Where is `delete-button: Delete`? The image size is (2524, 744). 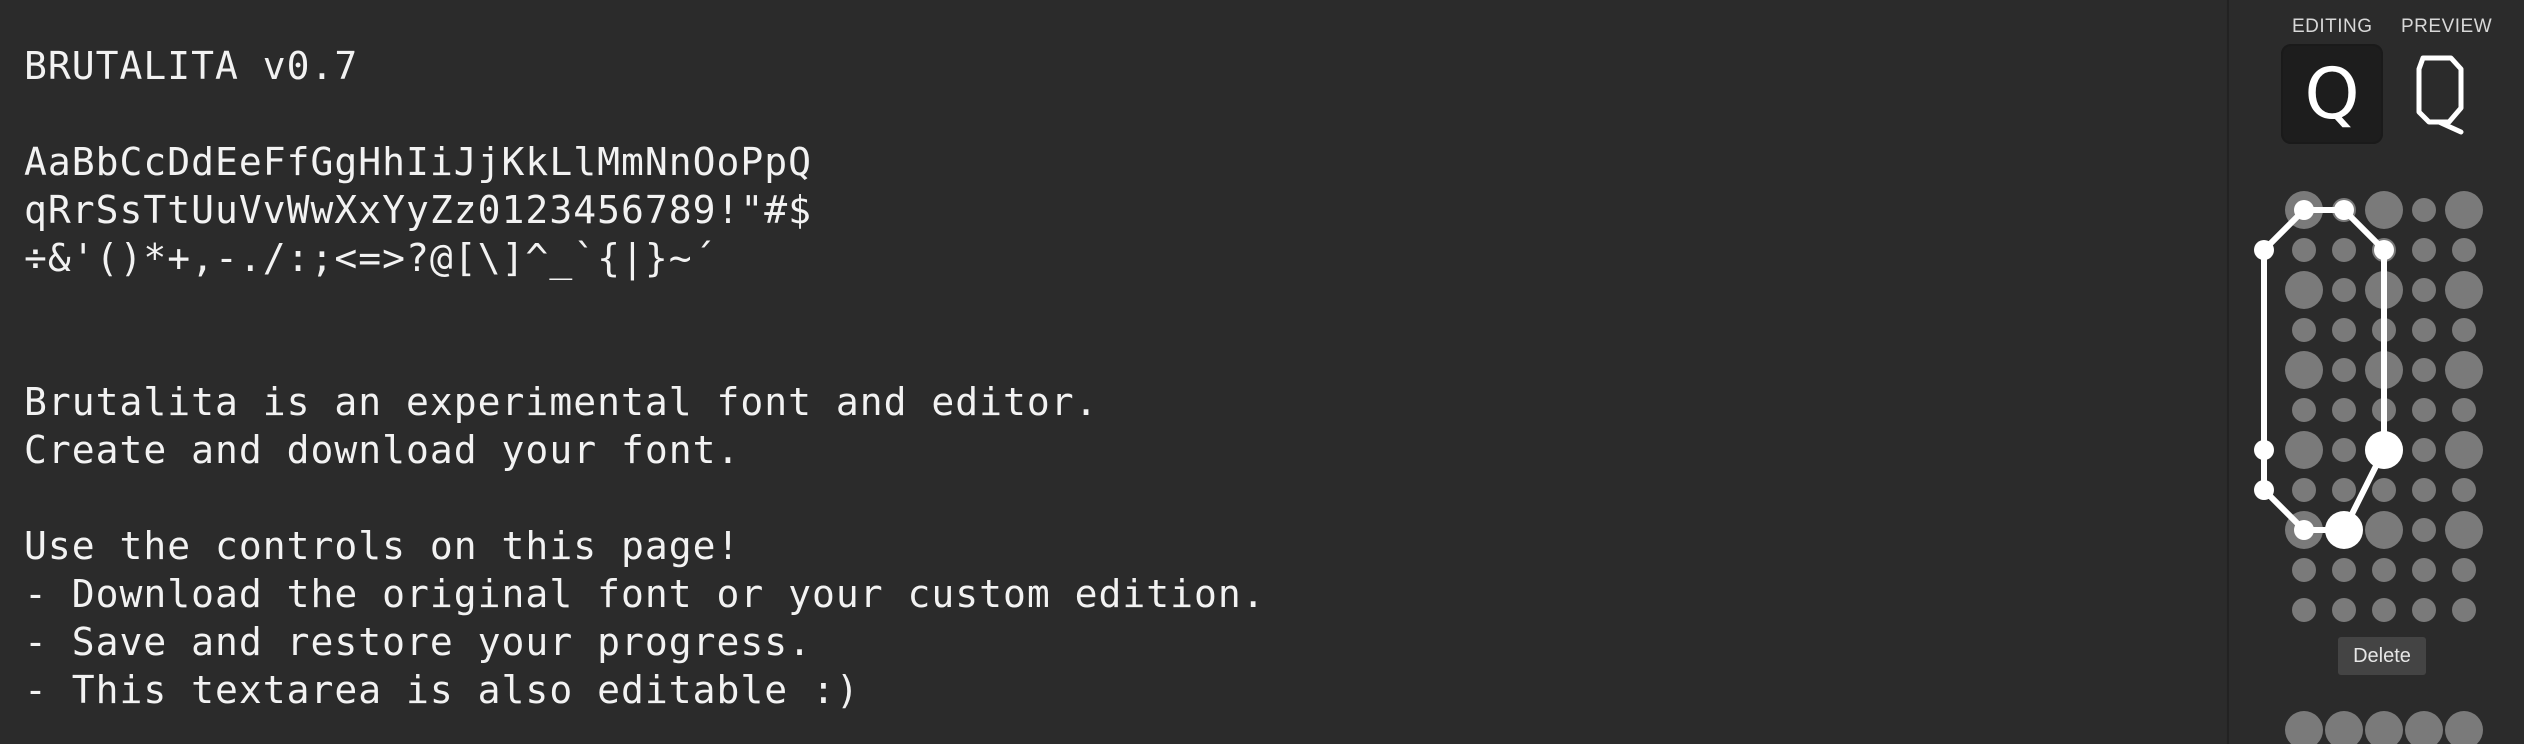 delete-button: Delete is located at coordinates (2382, 656).